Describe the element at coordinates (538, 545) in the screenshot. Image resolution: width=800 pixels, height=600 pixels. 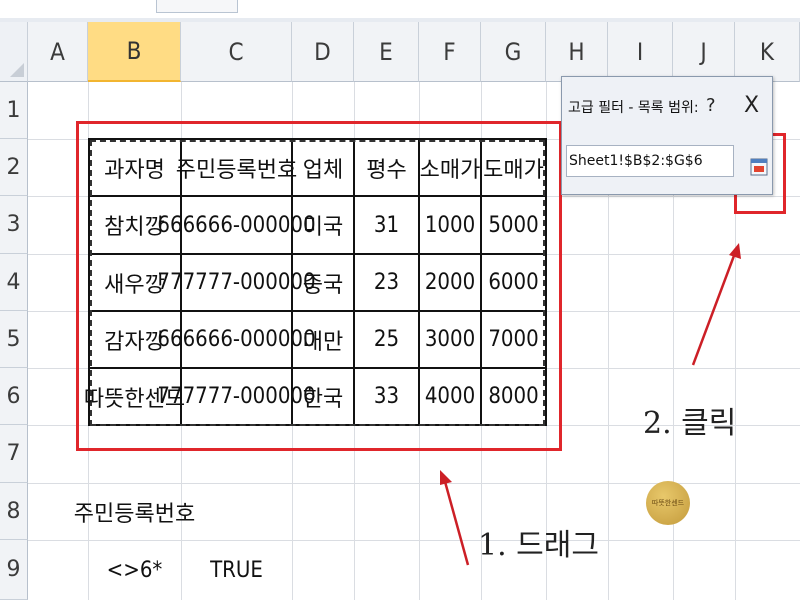
I see `annotation-drag: 1. 드래그` at that location.